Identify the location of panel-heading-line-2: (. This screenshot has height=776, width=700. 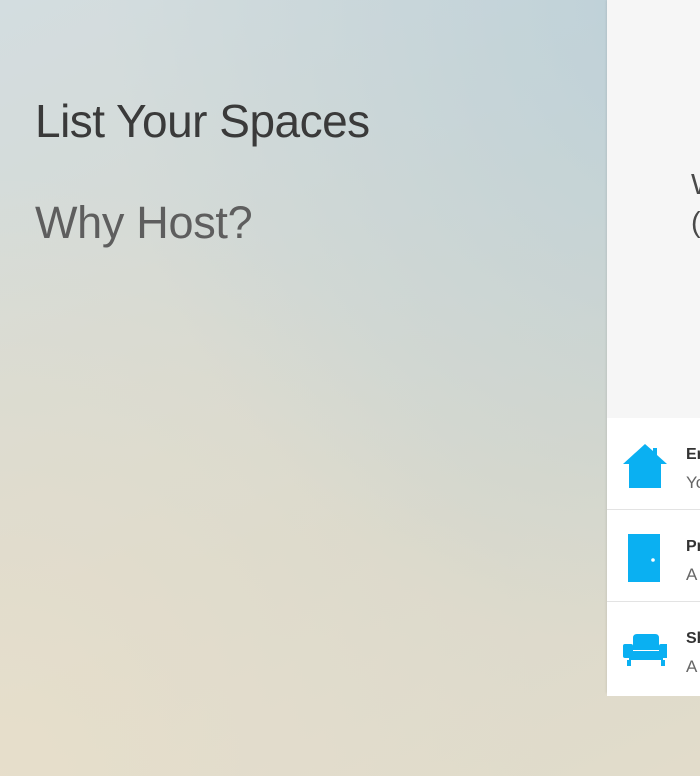
(695, 223).